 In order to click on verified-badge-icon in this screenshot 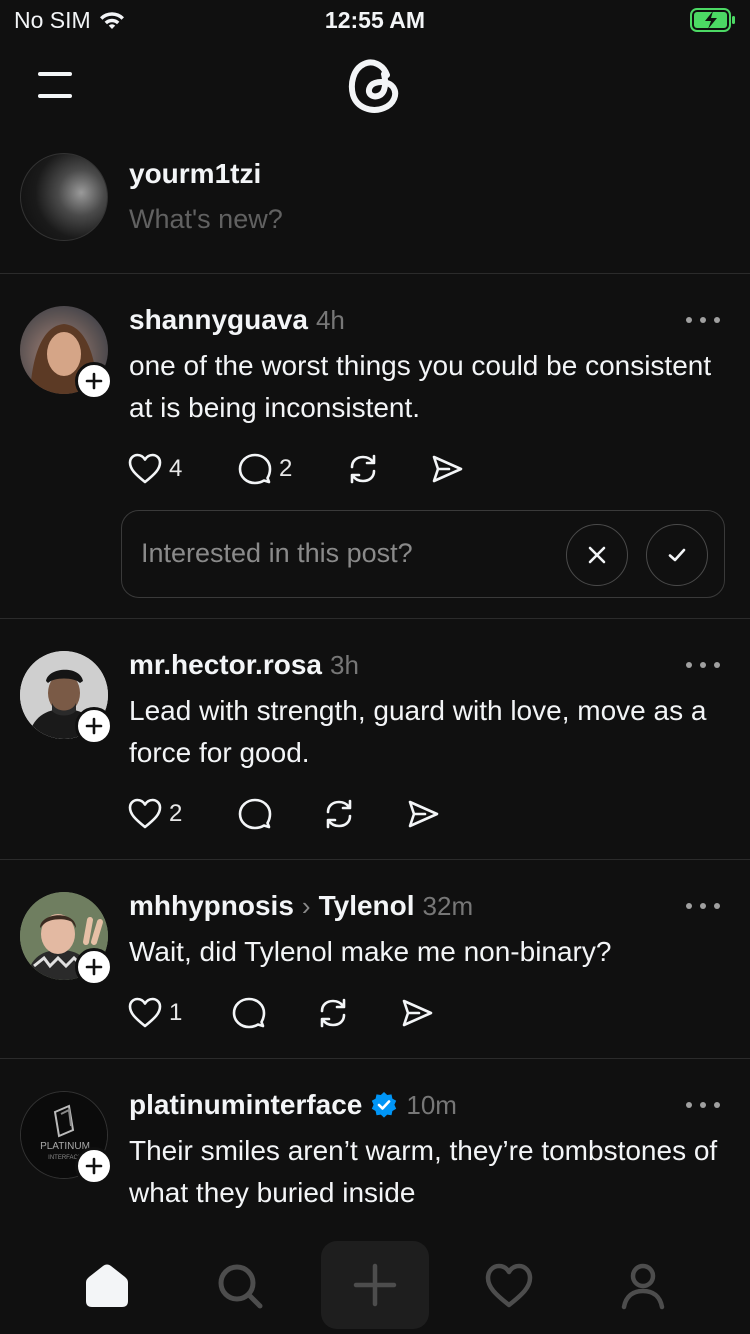, I will do `click(384, 1105)`.